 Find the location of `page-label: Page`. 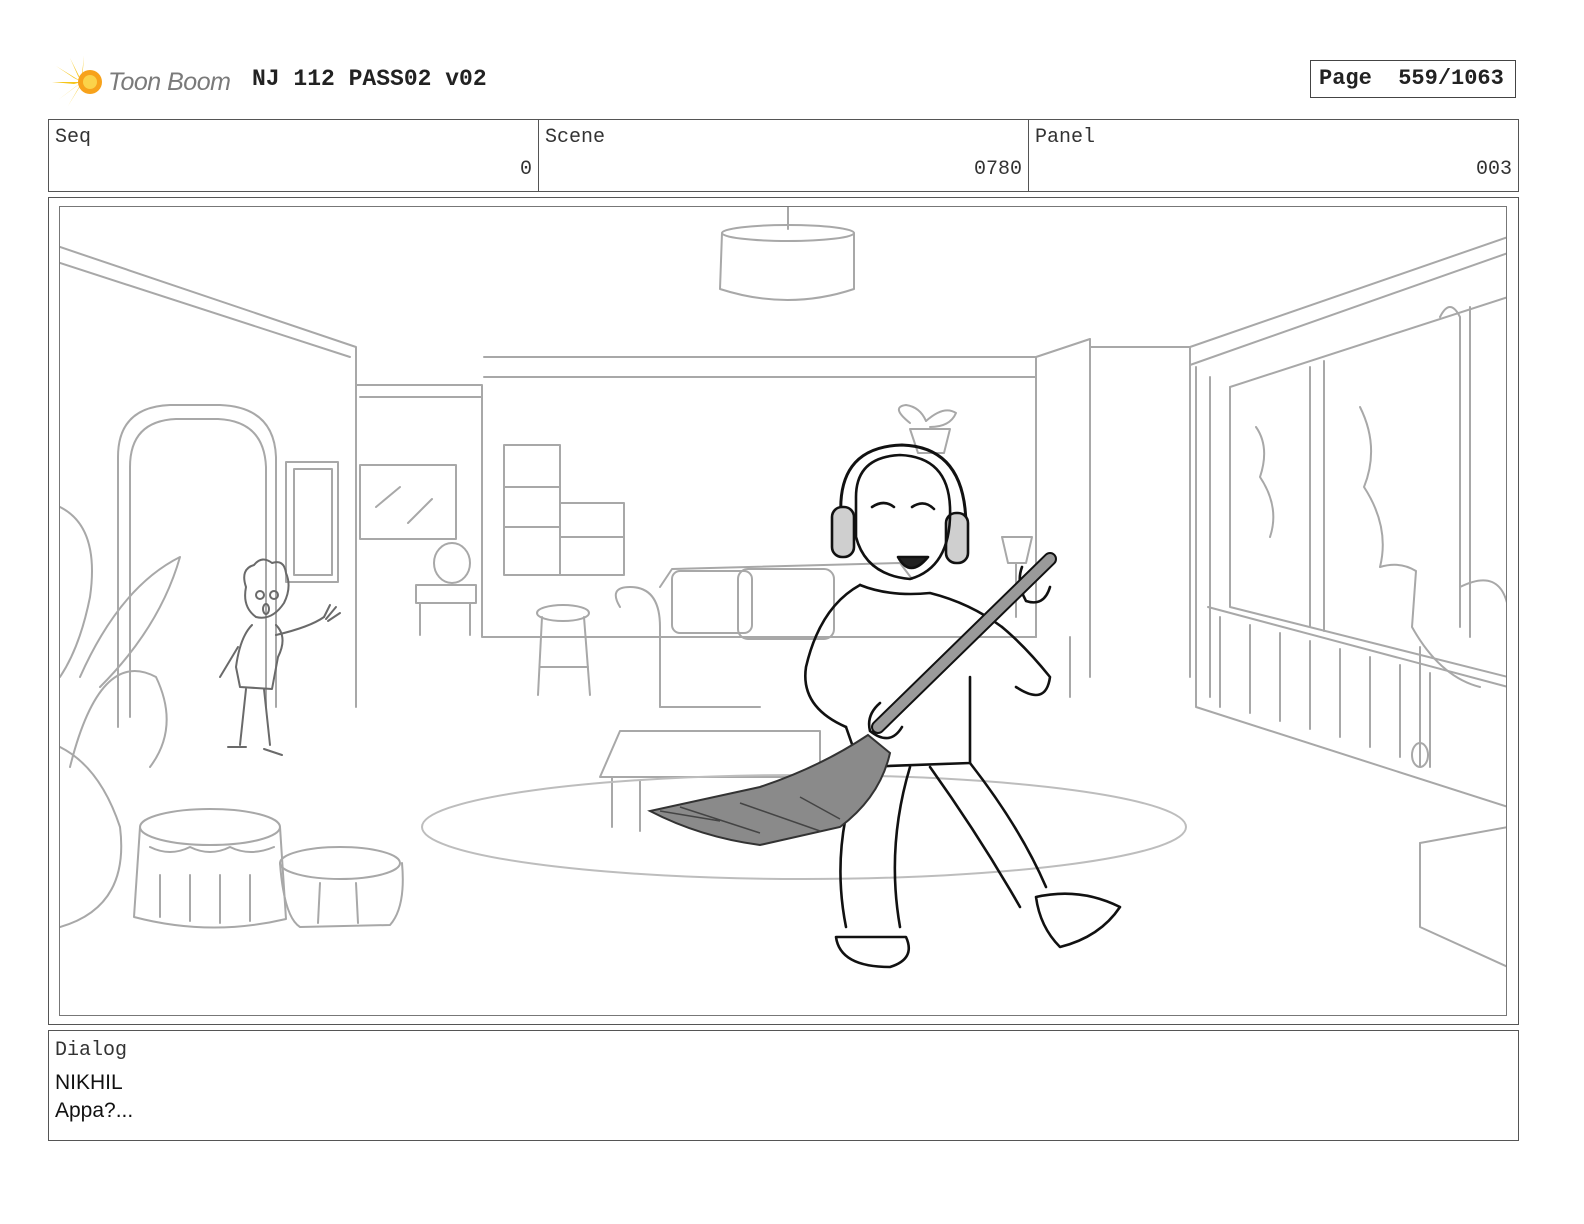

page-label: Page is located at coordinates (1345, 78).